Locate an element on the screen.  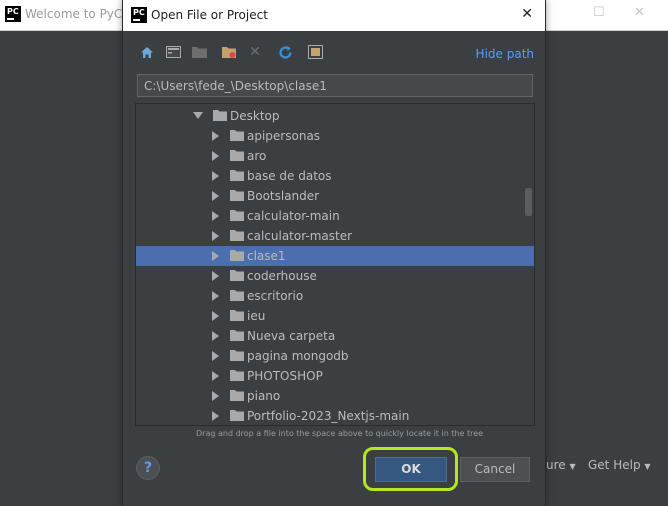
tree-row-desktop: Desktop is located at coordinates (335, 116).